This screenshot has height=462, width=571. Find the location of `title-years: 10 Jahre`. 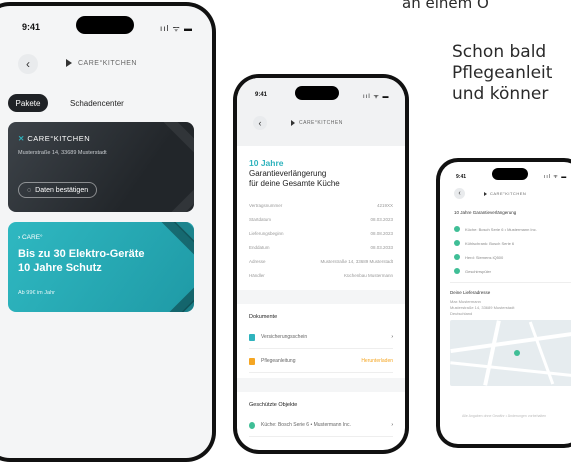

title-years: 10 Jahre is located at coordinates (266, 163).